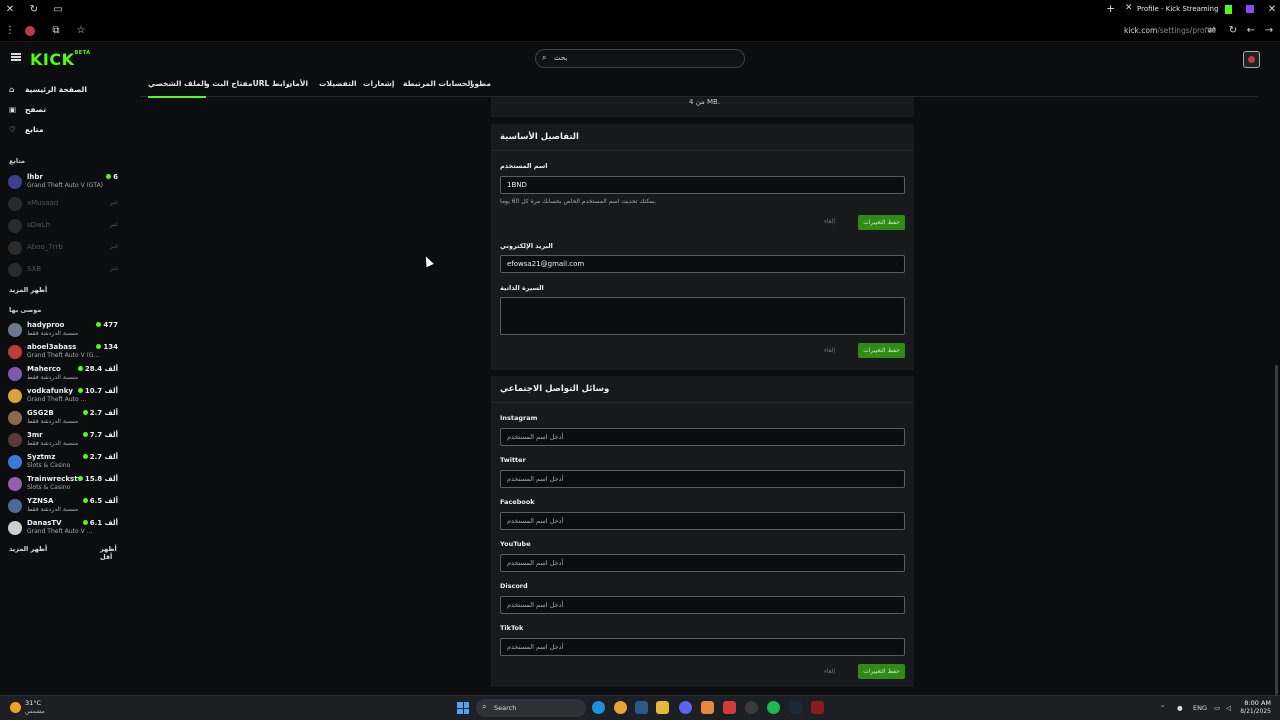 The height and width of the screenshot is (720, 1280). Describe the element at coordinates (115, 177) in the screenshot. I see `viewer-count-value: 6` at that location.